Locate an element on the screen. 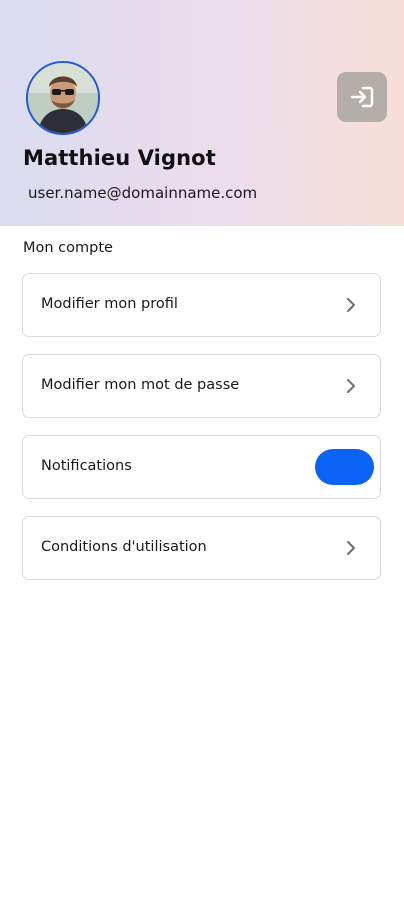  avatar-photo is located at coordinates (63, 98).